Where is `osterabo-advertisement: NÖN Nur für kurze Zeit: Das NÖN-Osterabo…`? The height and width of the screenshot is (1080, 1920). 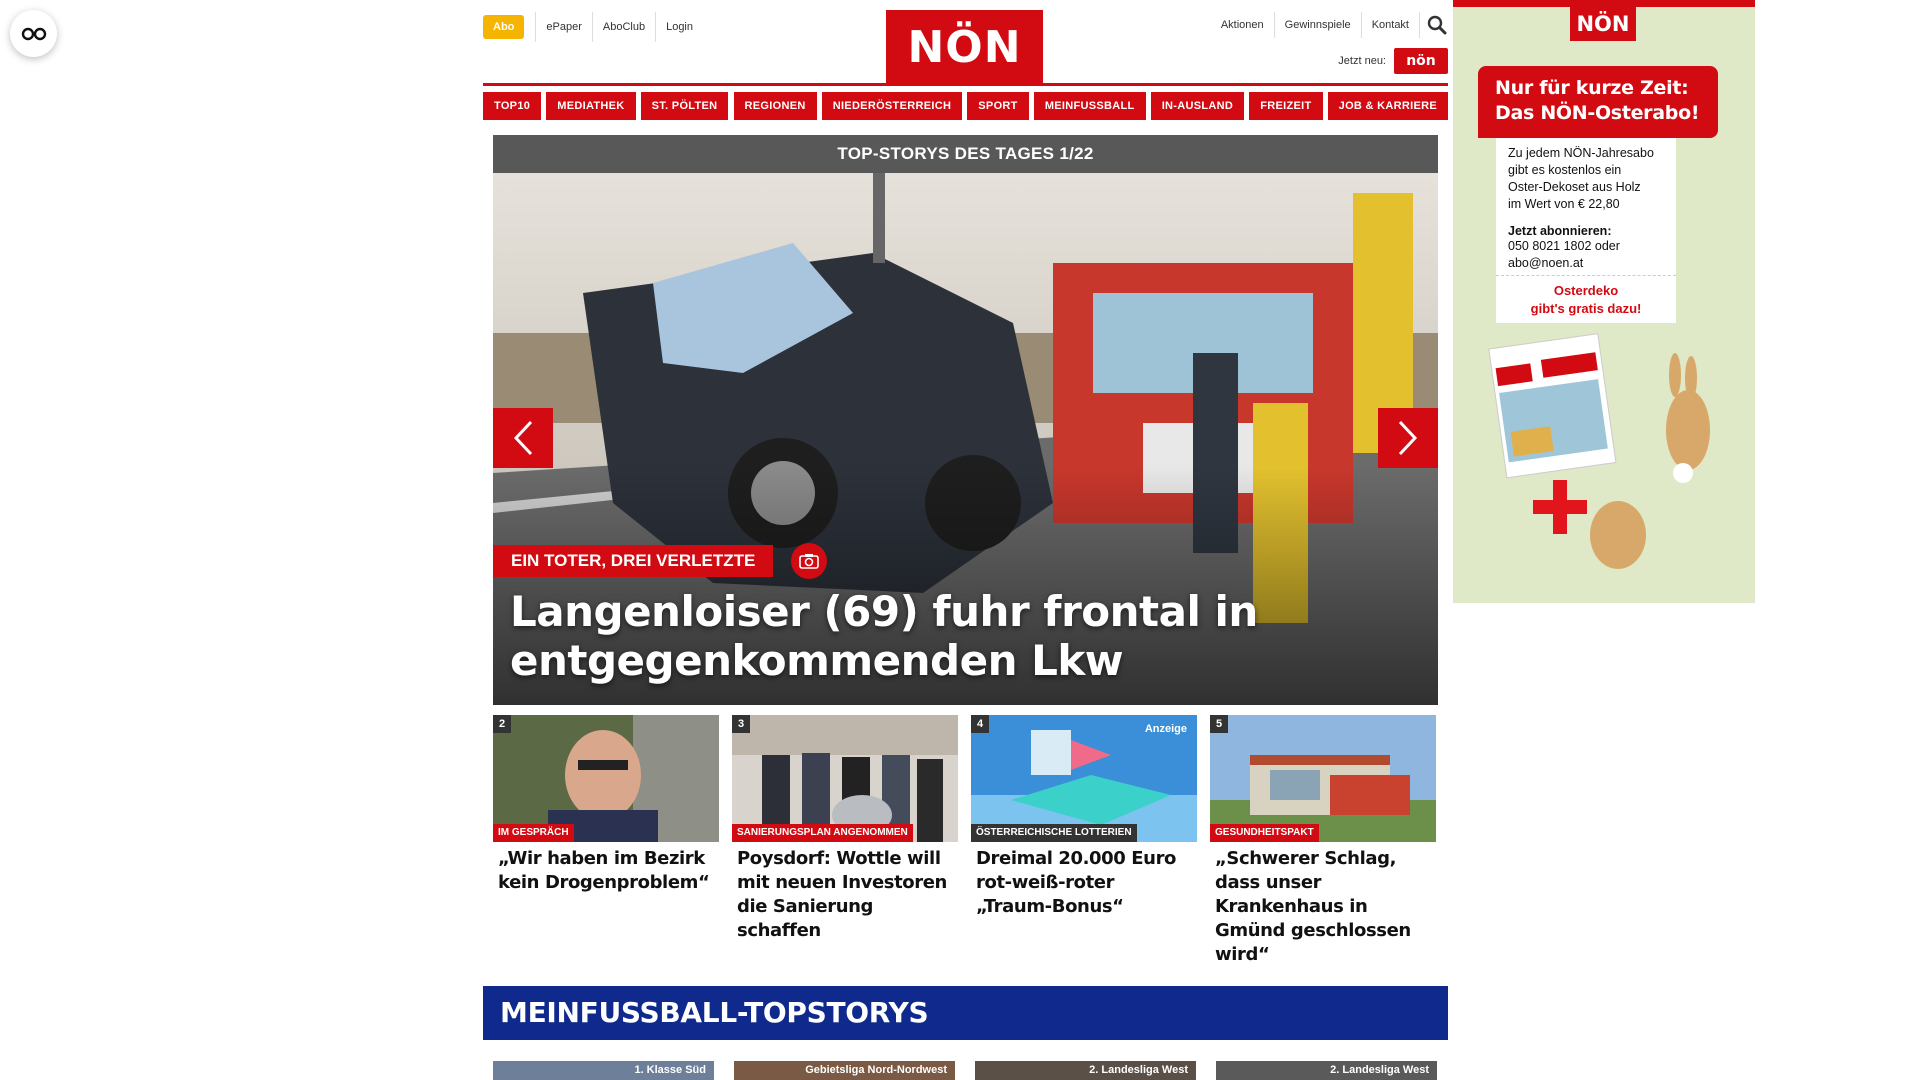
osterabo-advertisement: NÖN Nur für kurze Zeit: Das NÖN-Osterabo… is located at coordinates (1604, 301).